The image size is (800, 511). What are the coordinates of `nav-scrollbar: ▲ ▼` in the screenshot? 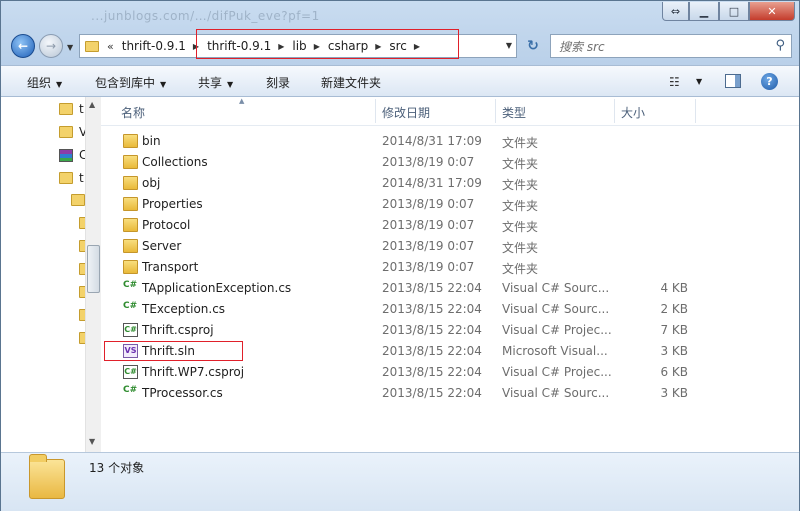 It's located at (93, 274).